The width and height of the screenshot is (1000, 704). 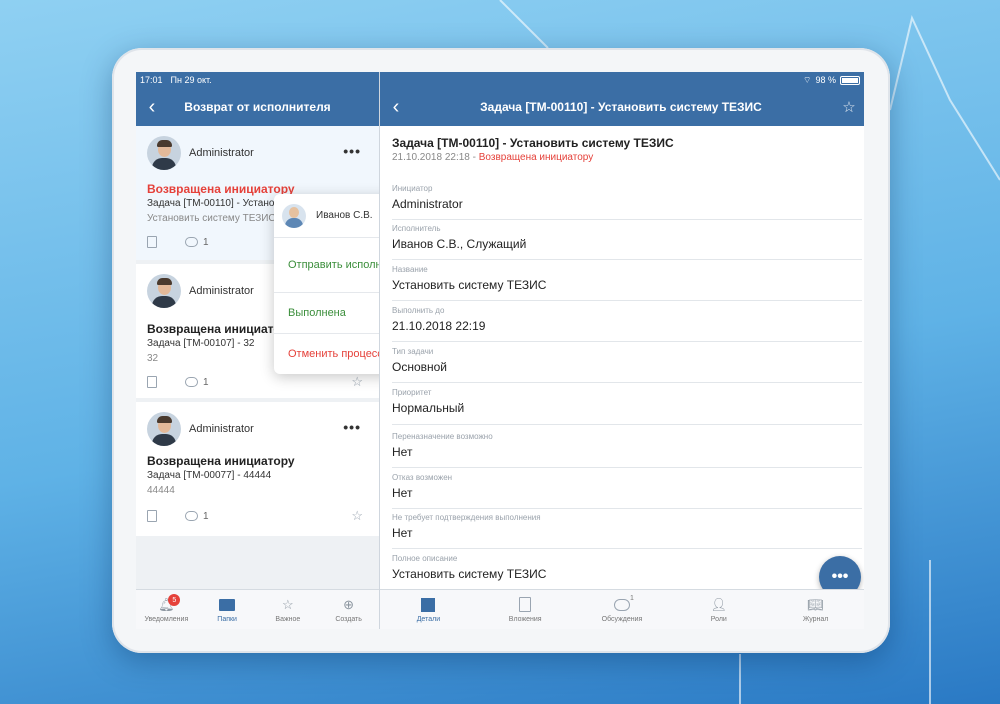 I want to click on tab-details: Детали, so click(x=428, y=609).